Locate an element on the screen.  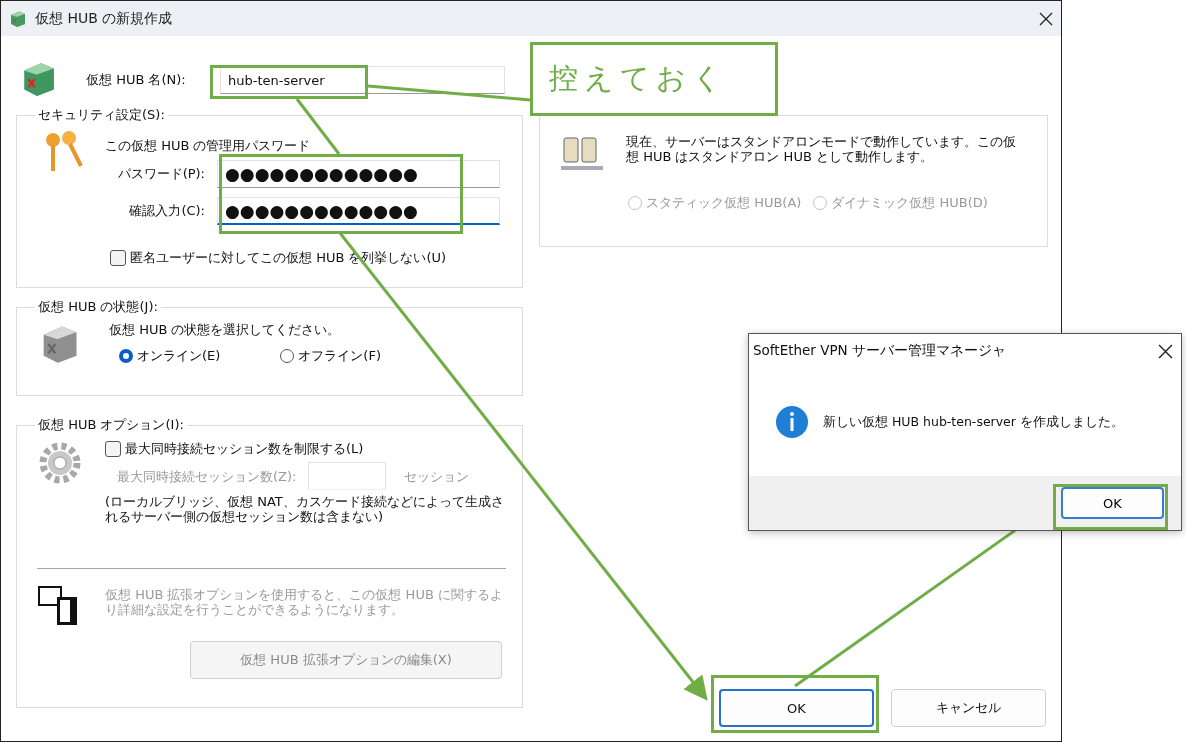
note-text: (ローカルブリッジ、仮想 NAT、カスケード接続などによって生成されるサーバー側の仮想セッション数は含まない) is located at coordinates (305, 509).